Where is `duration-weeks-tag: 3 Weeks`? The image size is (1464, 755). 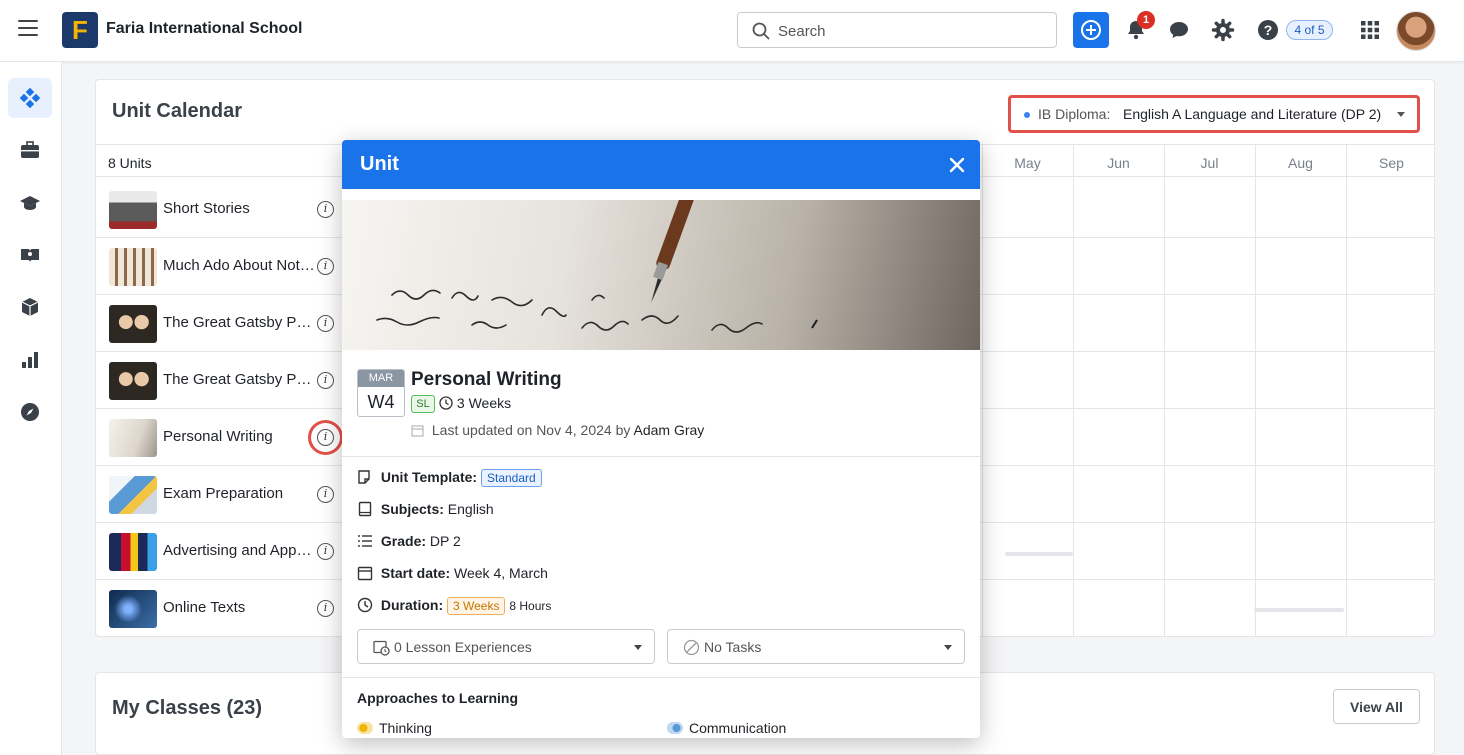 duration-weeks-tag: 3 Weeks is located at coordinates (476, 606).